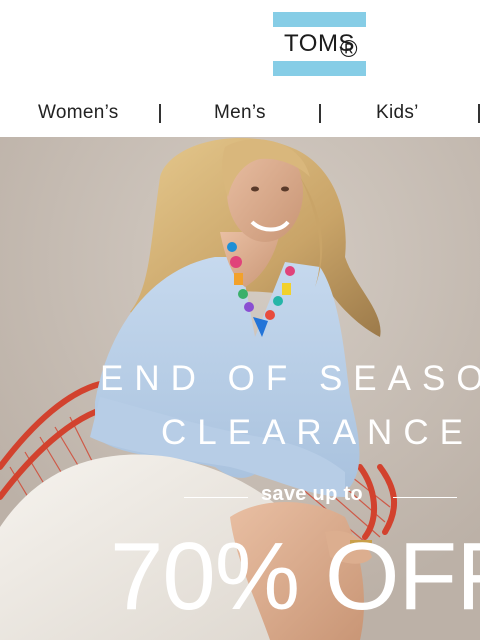 The height and width of the screenshot is (640, 480). What do you see at coordinates (240, 113) in the screenshot?
I see `nav-item-mens: Men’s` at bounding box center [240, 113].